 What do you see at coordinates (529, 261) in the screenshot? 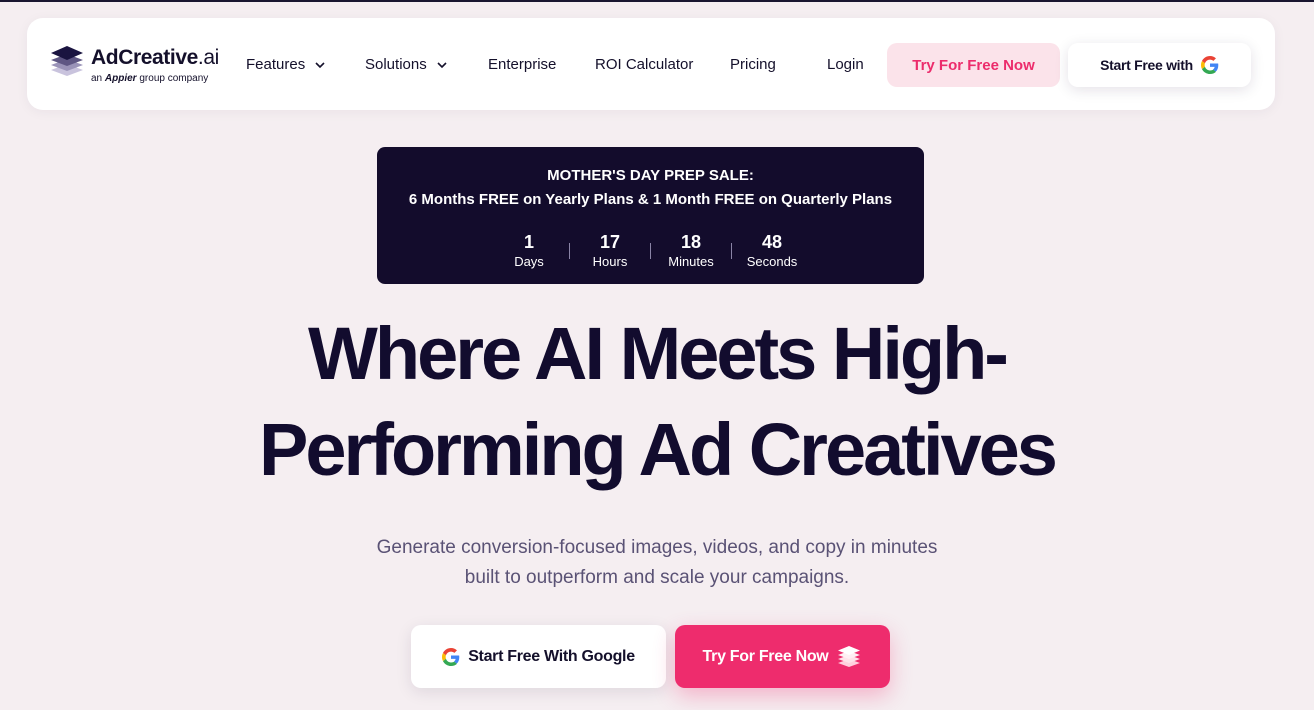
I see `countdown-days-label: Days` at bounding box center [529, 261].